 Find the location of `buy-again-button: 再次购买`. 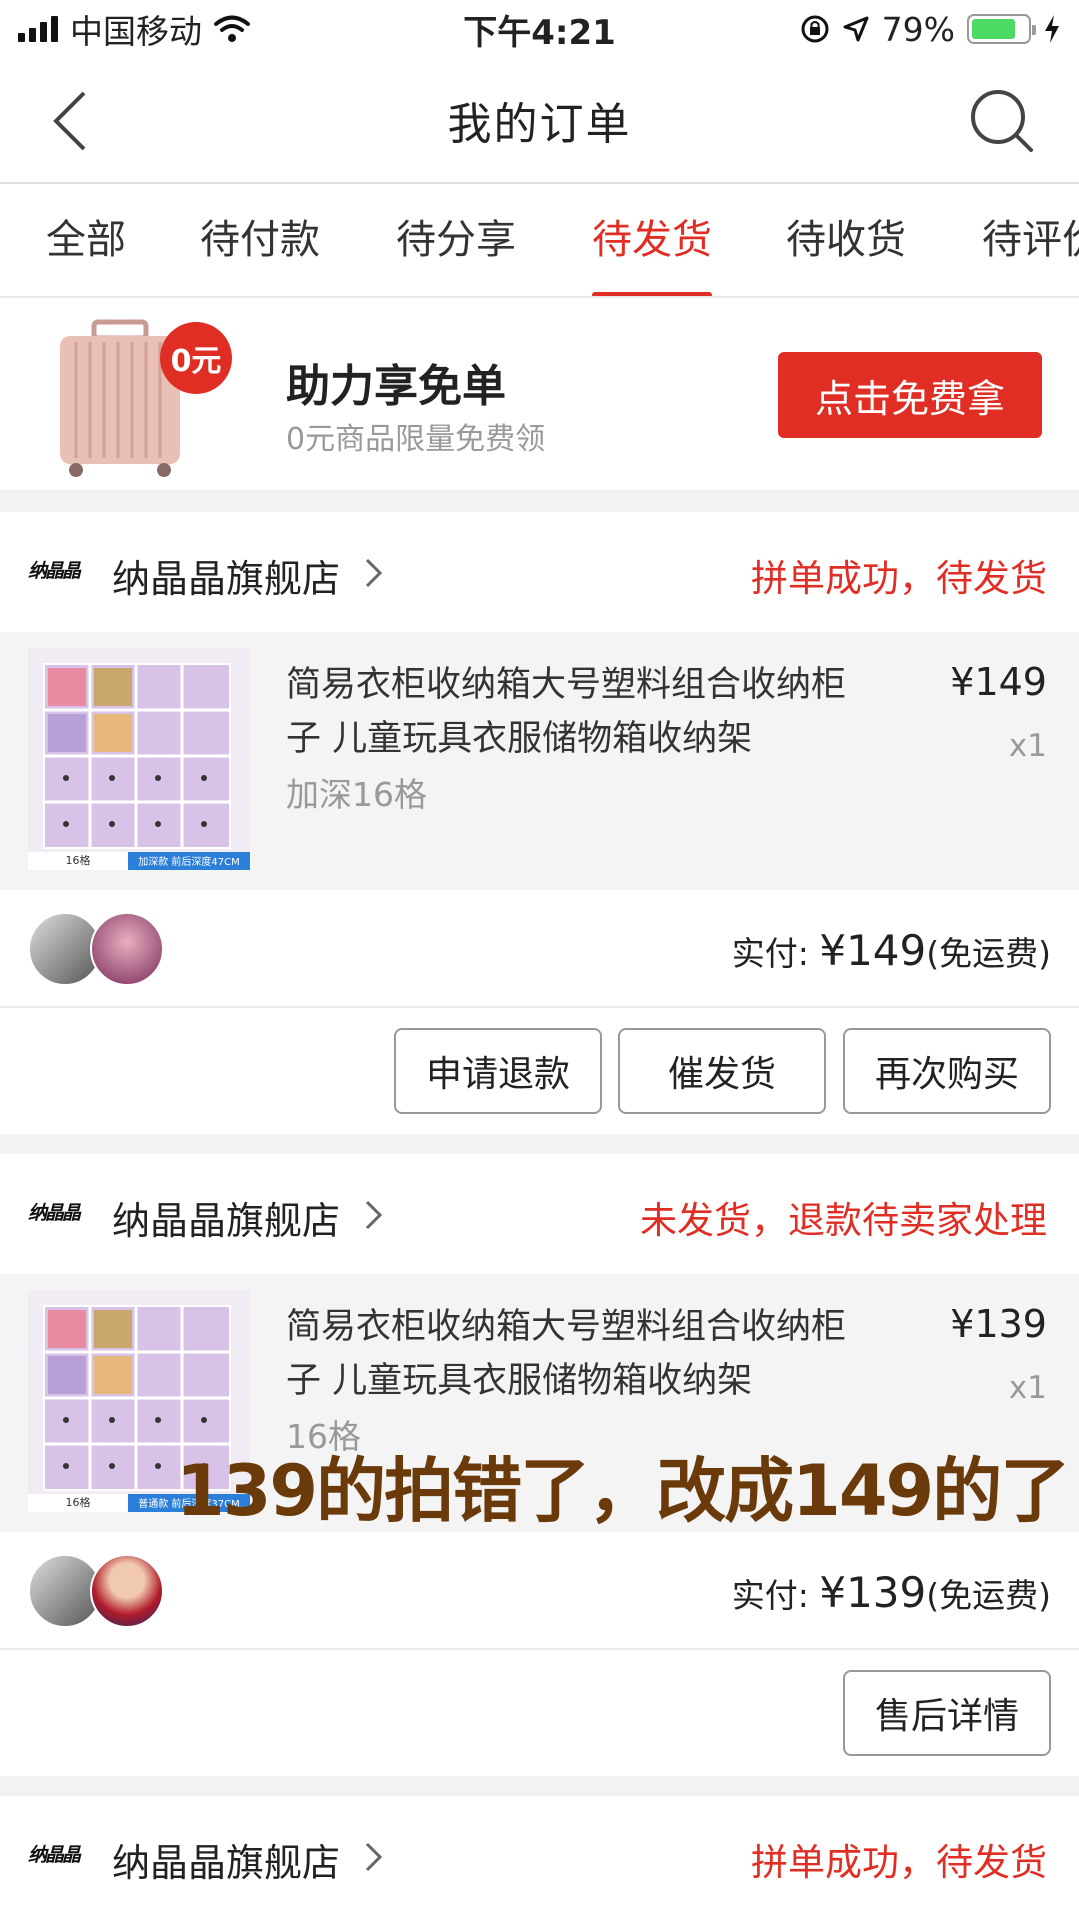

buy-again-button: 再次购买 is located at coordinates (947, 1071).